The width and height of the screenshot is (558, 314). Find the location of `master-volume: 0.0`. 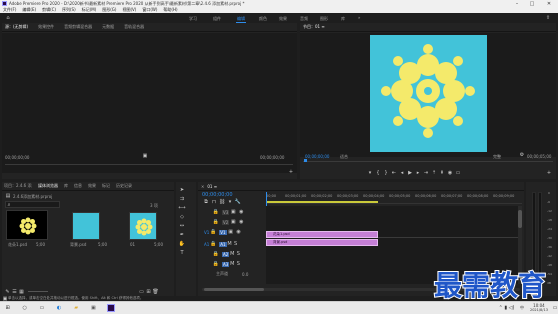

master-volume: 0.0 is located at coordinates (245, 274).